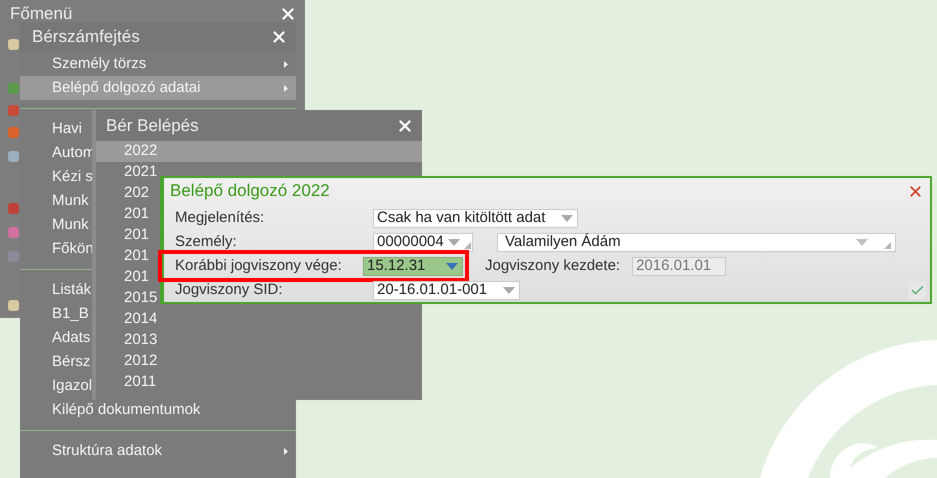 The width and height of the screenshot is (937, 478). What do you see at coordinates (259, 340) in the screenshot?
I see `year-item: 2013` at bounding box center [259, 340].